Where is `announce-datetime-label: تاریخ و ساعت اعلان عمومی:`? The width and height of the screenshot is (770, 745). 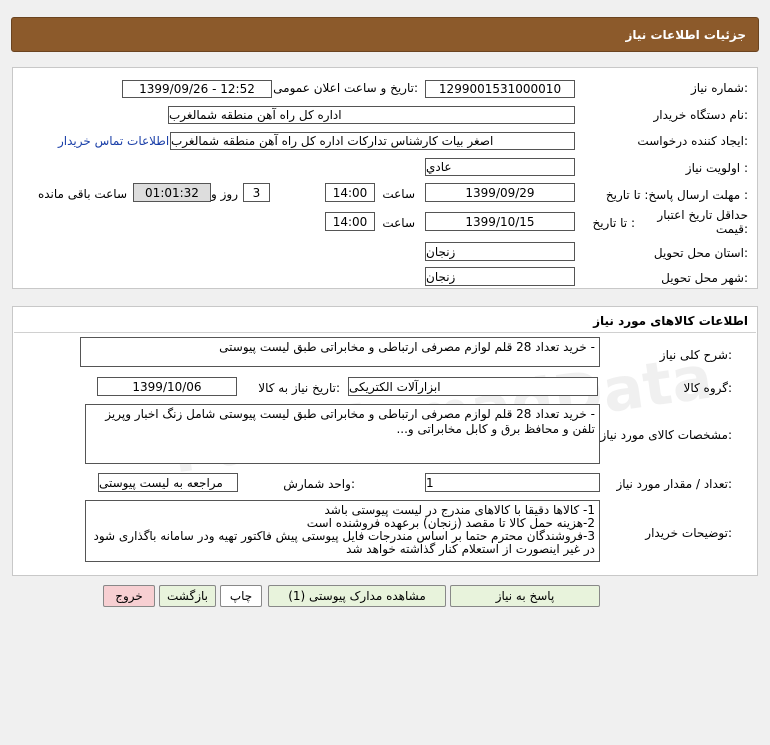 announce-datetime-label: تاریخ و ساعت اعلان عمومی: is located at coordinates (345, 88).